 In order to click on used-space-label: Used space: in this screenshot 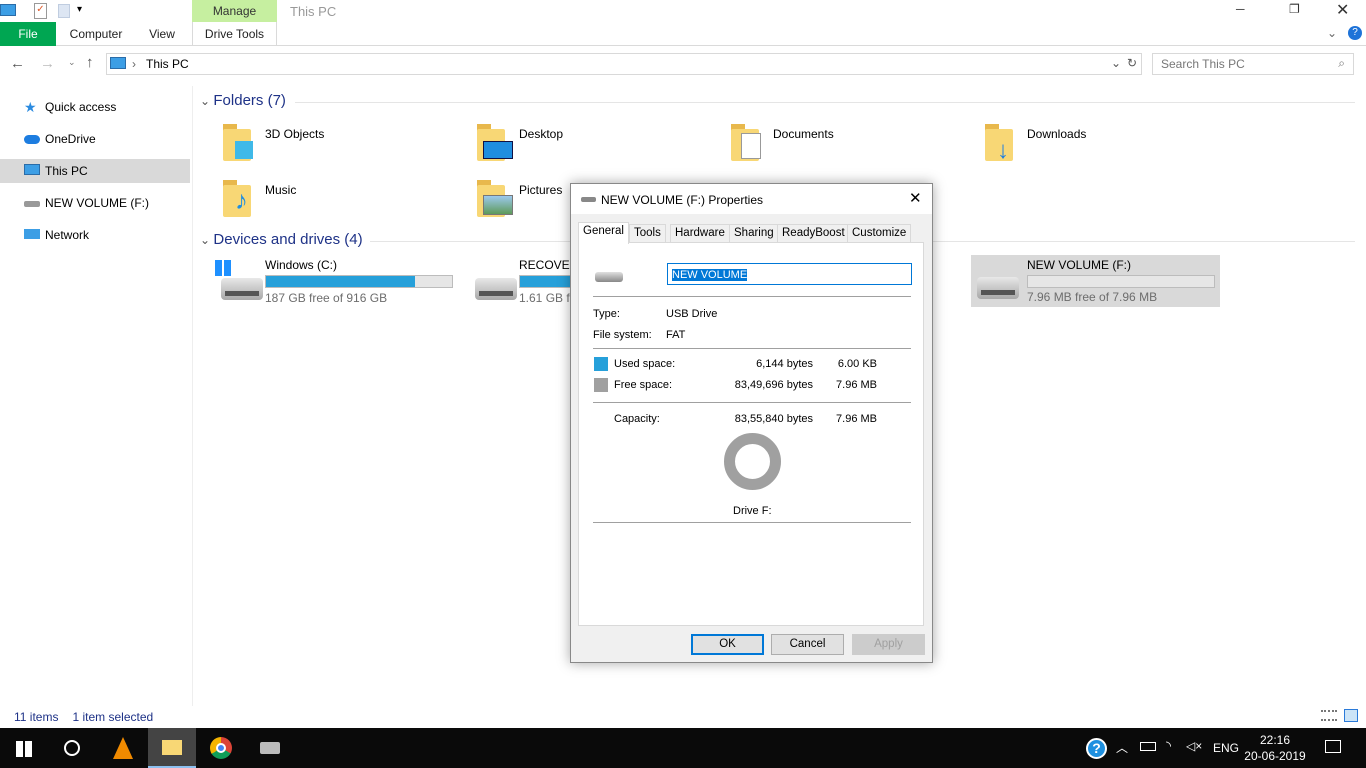, I will do `click(645, 364)`.